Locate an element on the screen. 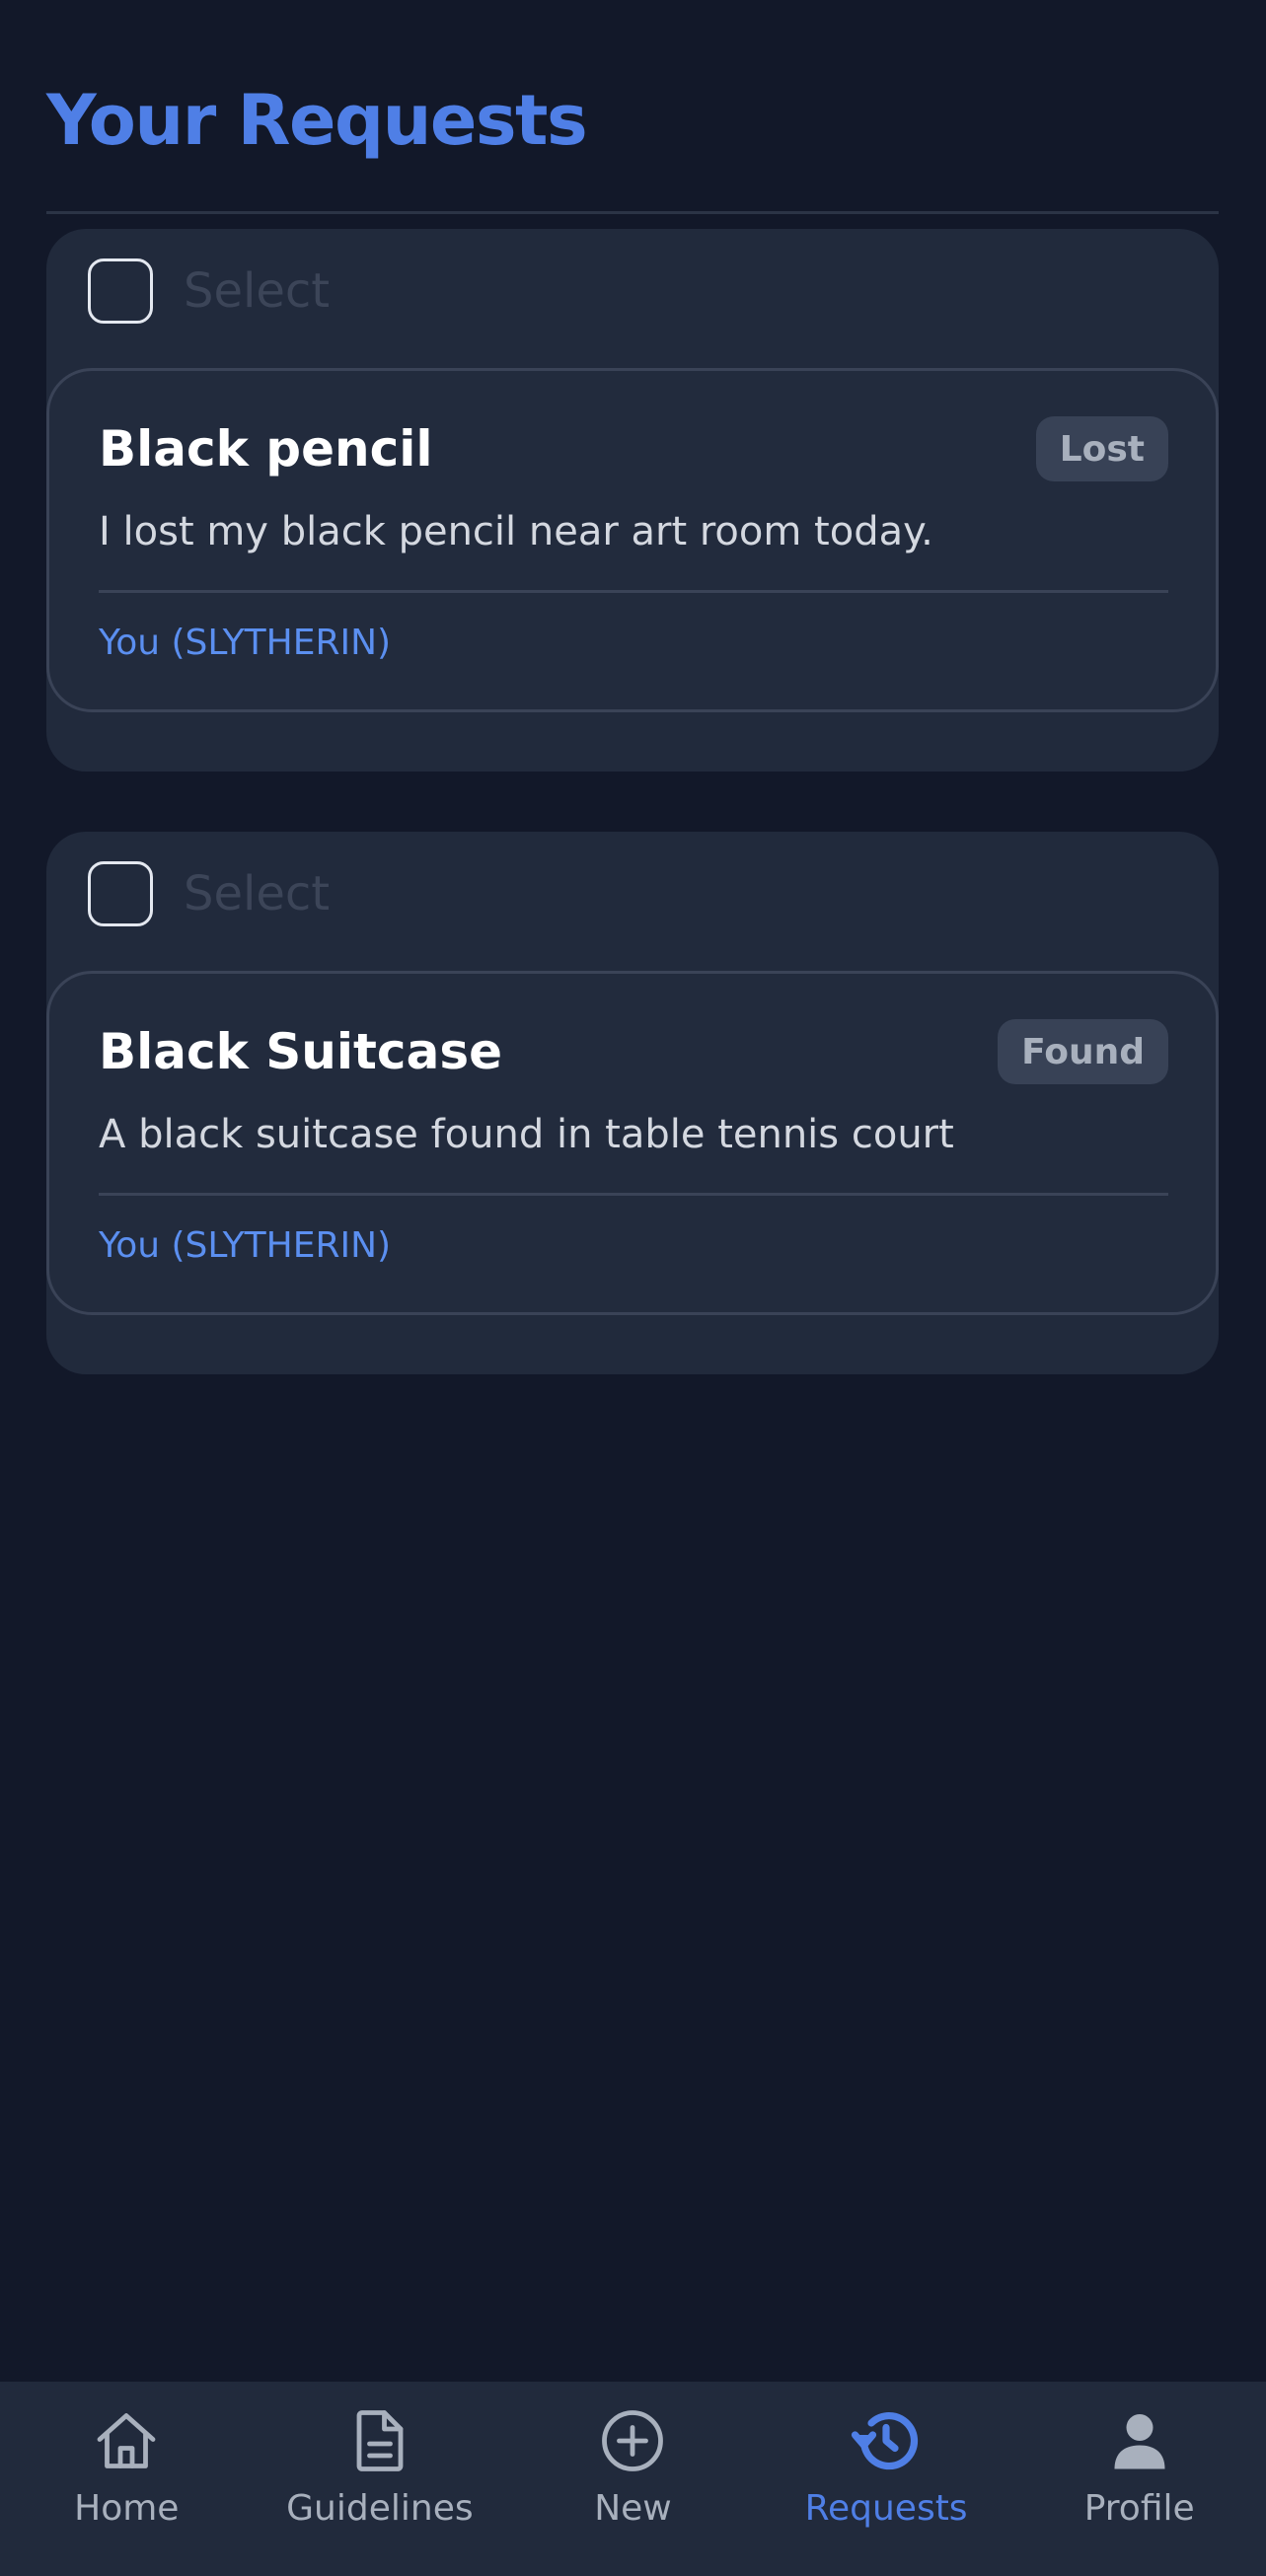  nav-label: Profile is located at coordinates (1139, 2508).